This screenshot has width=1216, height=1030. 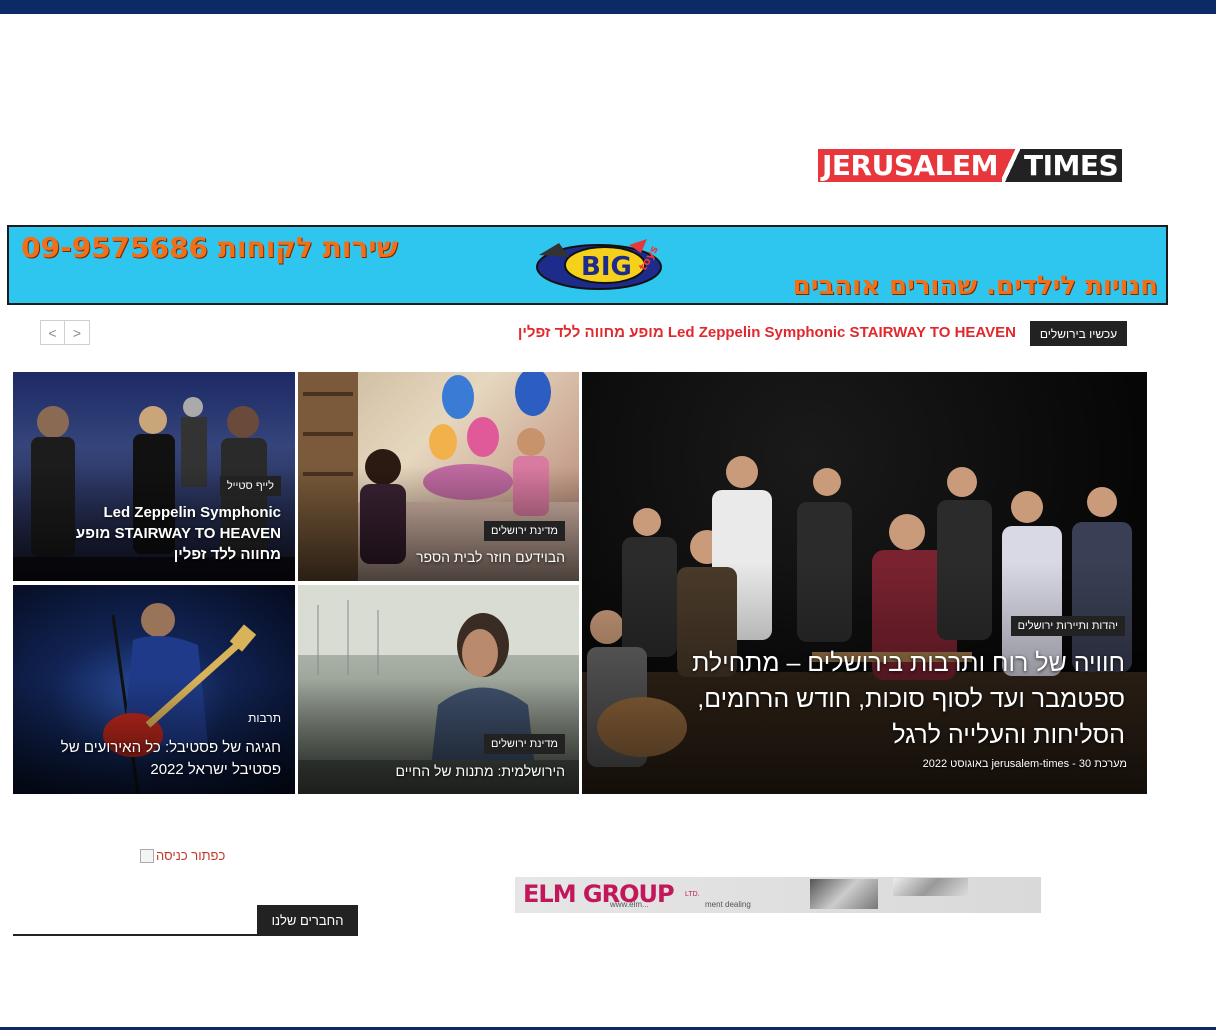 I want to click on elm-sub-text-2: ment dealing, so click(x=728, y=904).